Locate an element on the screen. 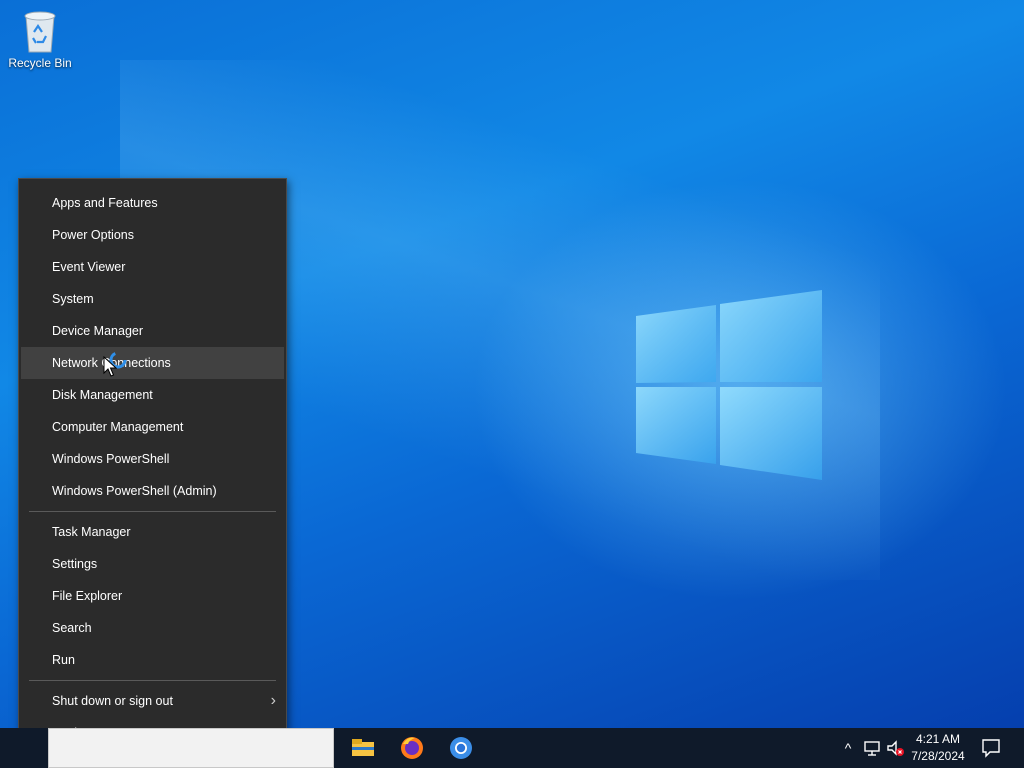  recycle-bin-icon is located at coordinates (40, 32).